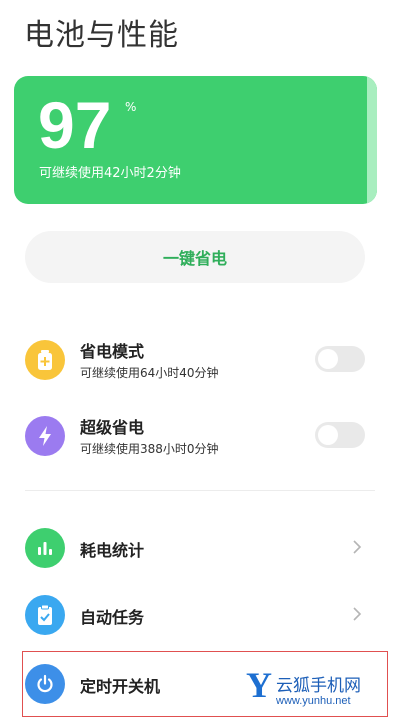 Image resolution: width=400 pixels, height=725 pixels. What do you see at coordinates (112, 550) in the screenshot?
I see `menu-item-label: 耗电统计` at bounding box center [112, 550].